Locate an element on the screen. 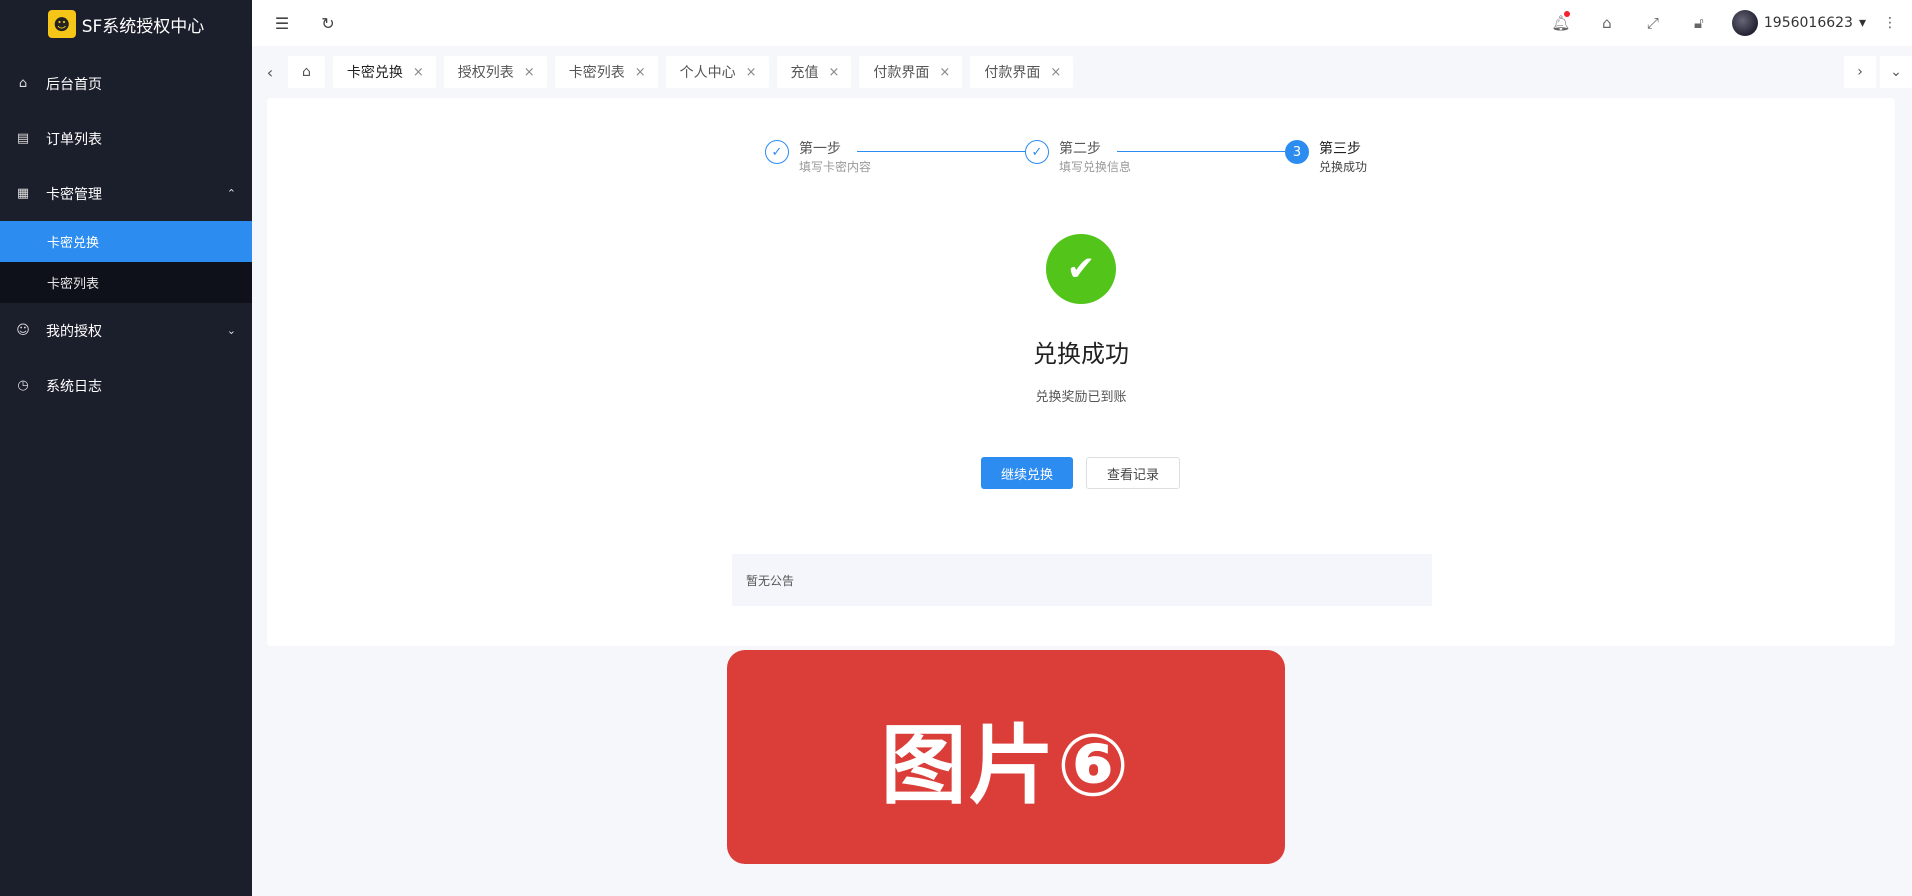 The image size is (1912, 896). sidebar-item-orders: ▤ 订单列表 is located at coordinates (126, 138).